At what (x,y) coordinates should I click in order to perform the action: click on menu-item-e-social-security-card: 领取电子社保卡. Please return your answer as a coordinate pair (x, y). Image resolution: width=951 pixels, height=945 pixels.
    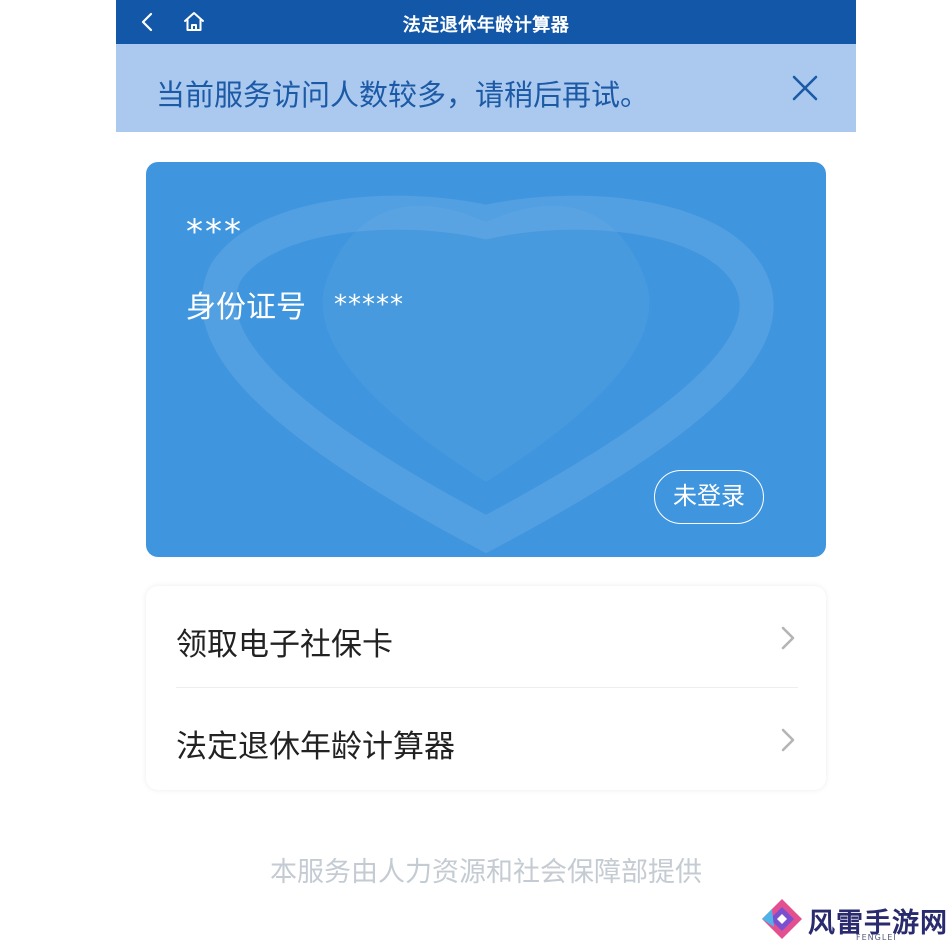
    Looking at the image, I should click on (486, 637).